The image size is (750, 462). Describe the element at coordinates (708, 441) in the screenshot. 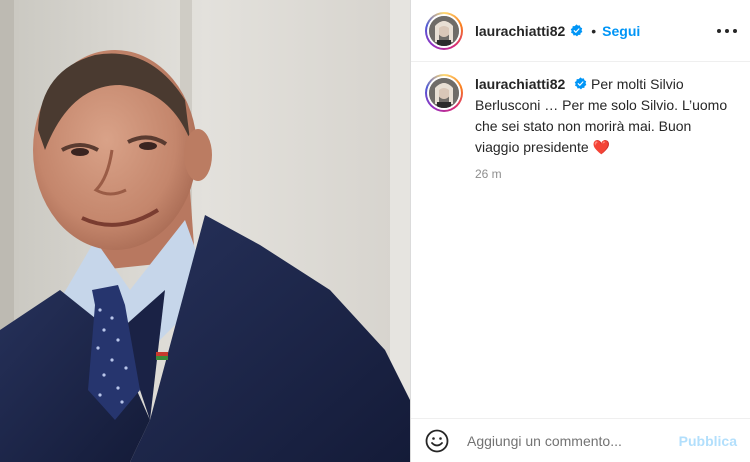

I see `publish-button: Pubblica` at that location.